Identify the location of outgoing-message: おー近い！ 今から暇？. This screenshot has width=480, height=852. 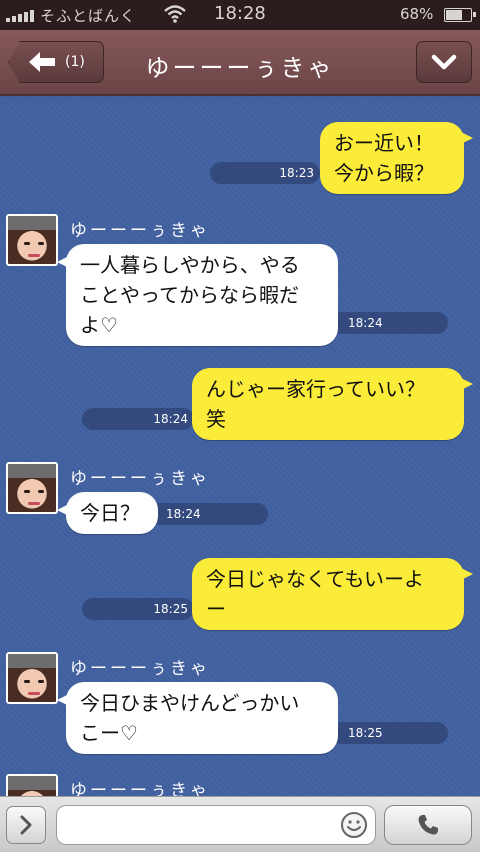
(396, 158).